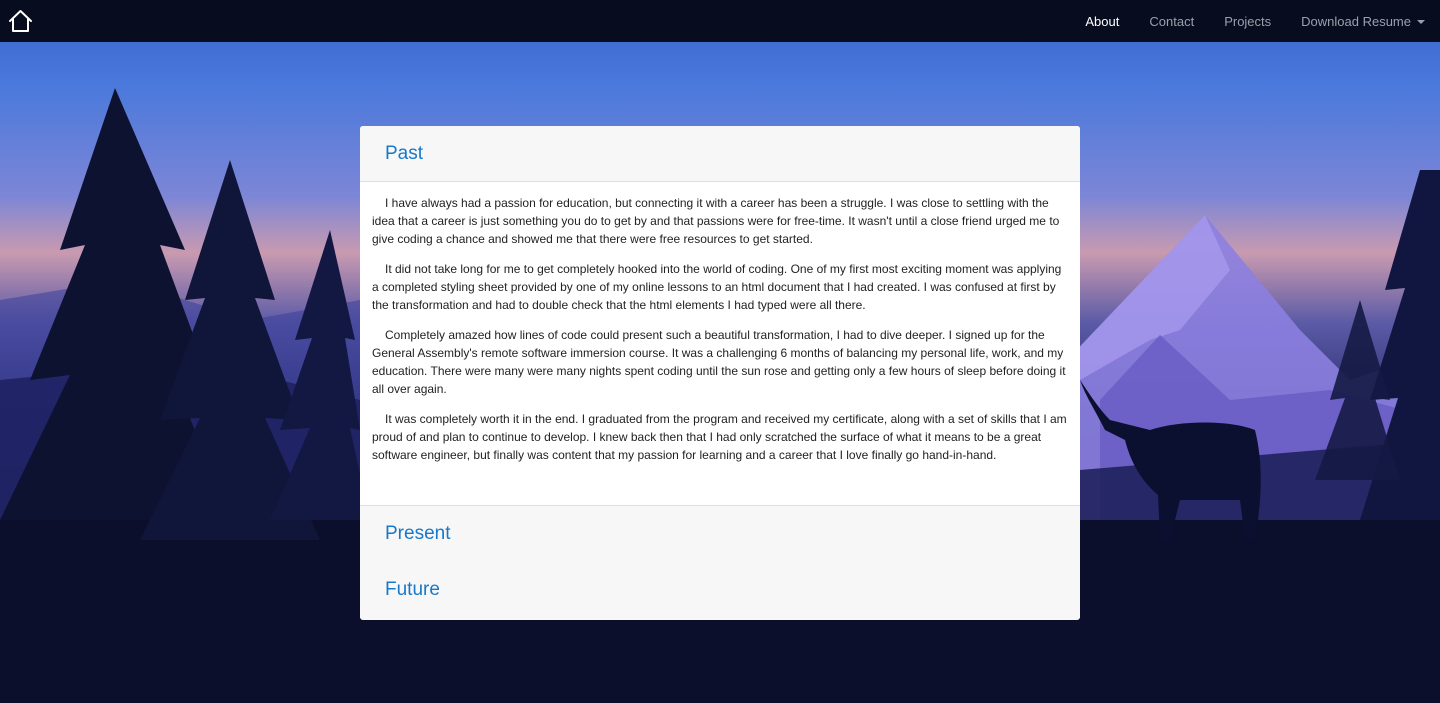 The image size is (1440, 703). What do you see at coordinates (1102, 21) in the screenshot?
I see `nav-link-about: About` at bounding box center [1102, 21].